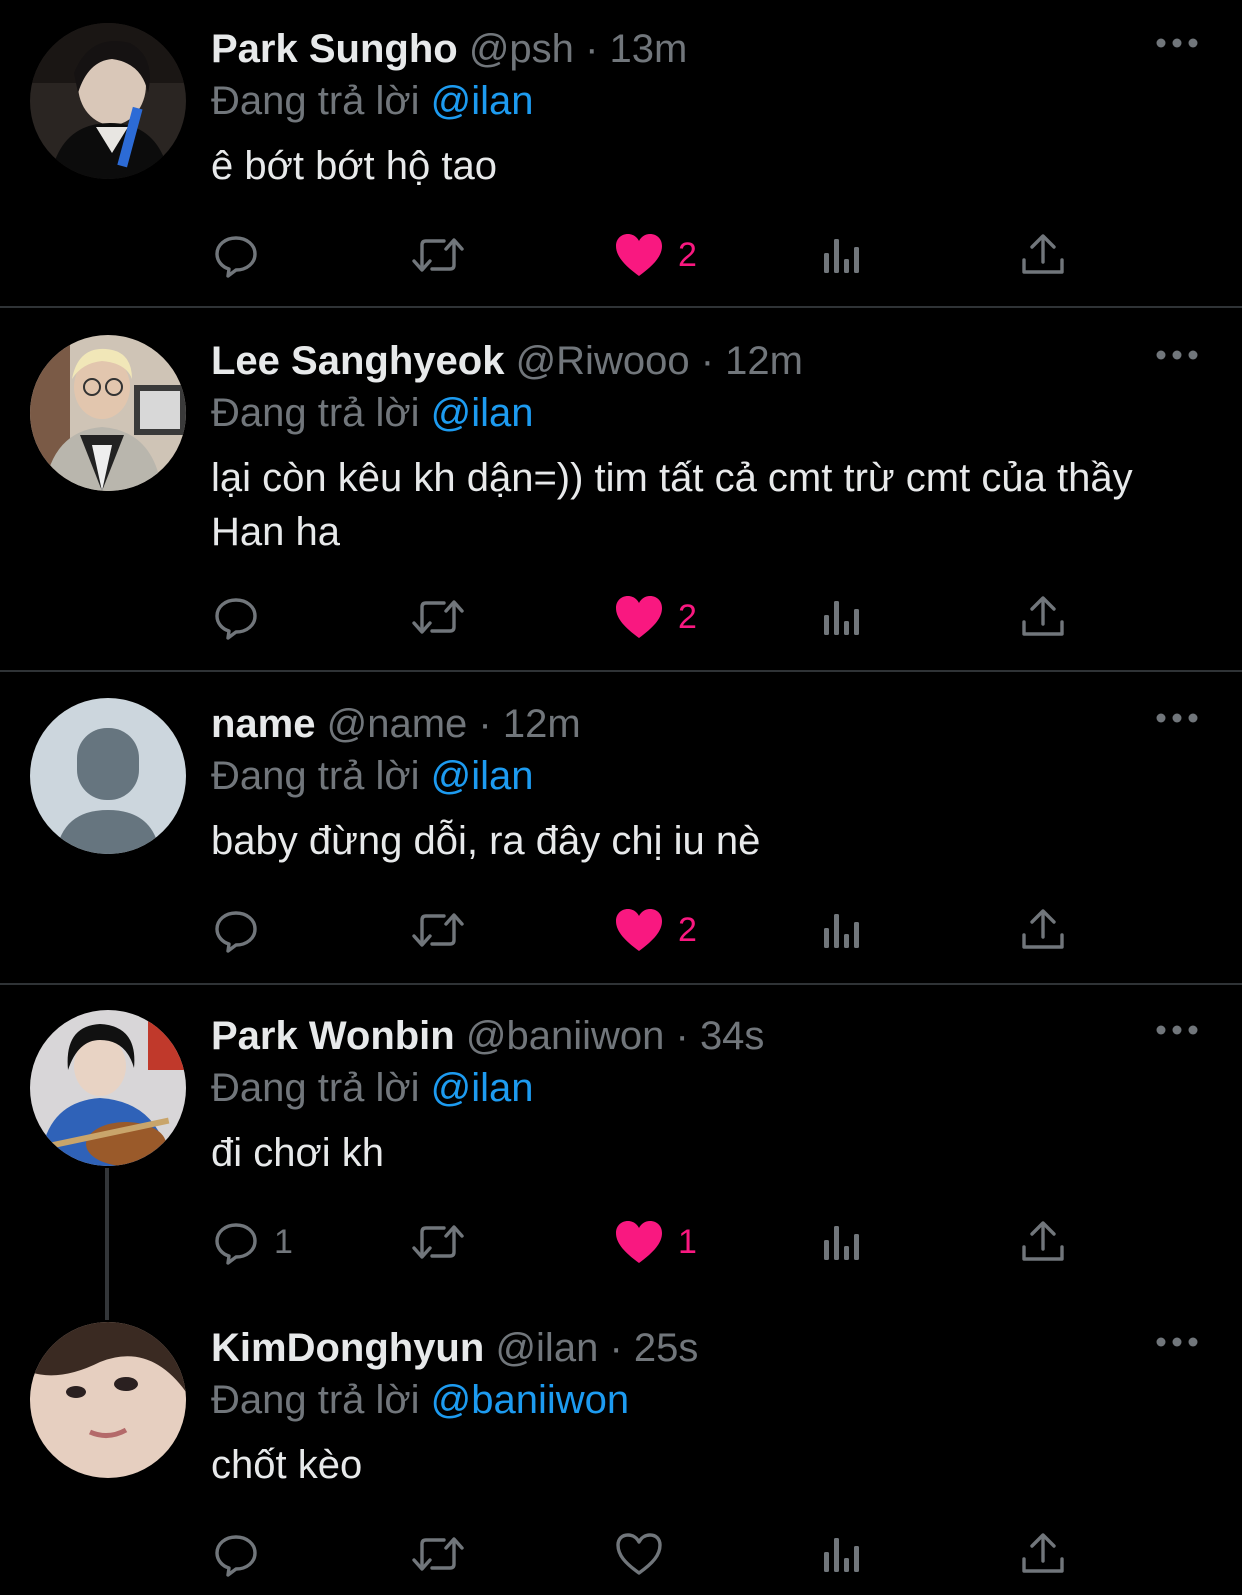 The image size is (1242, 1595). What do you see at coordinates (334, 49) in the screenshot?
I see `display-name: Park Sungho` at bounding box center [334, 49].